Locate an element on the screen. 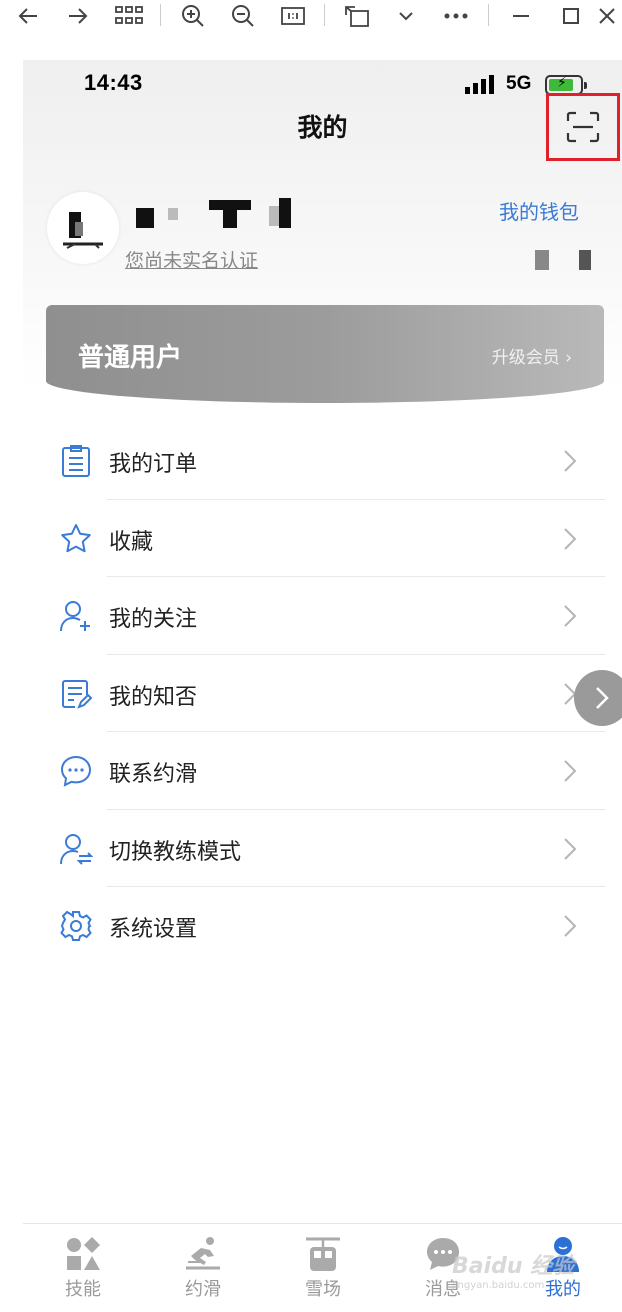 The width and height of the screenshot is (622, 1312). avatar is located at coordinates (83, 228).